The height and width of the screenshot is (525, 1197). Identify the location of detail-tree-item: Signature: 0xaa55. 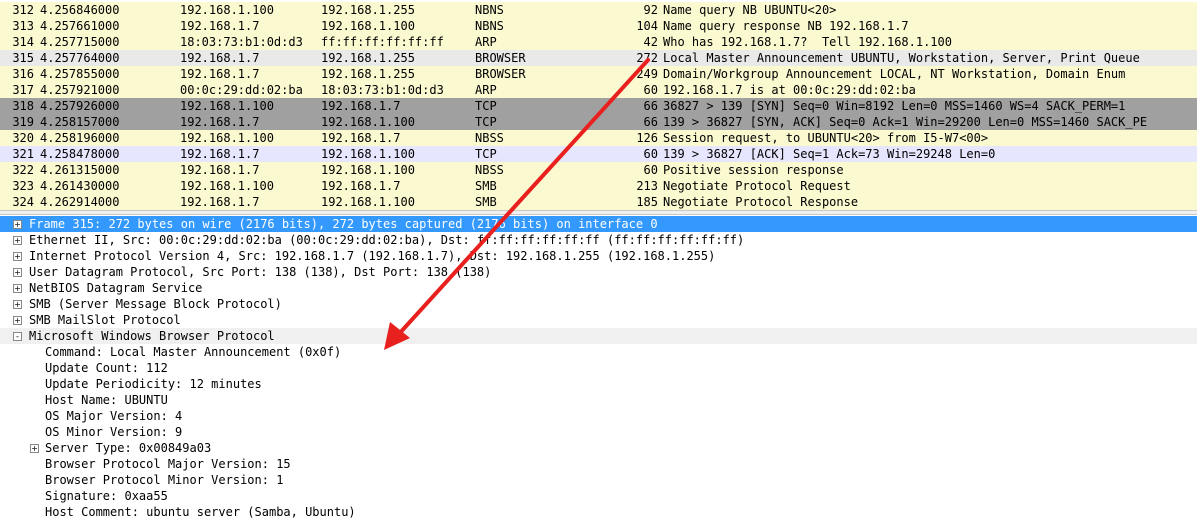
(598, 496).